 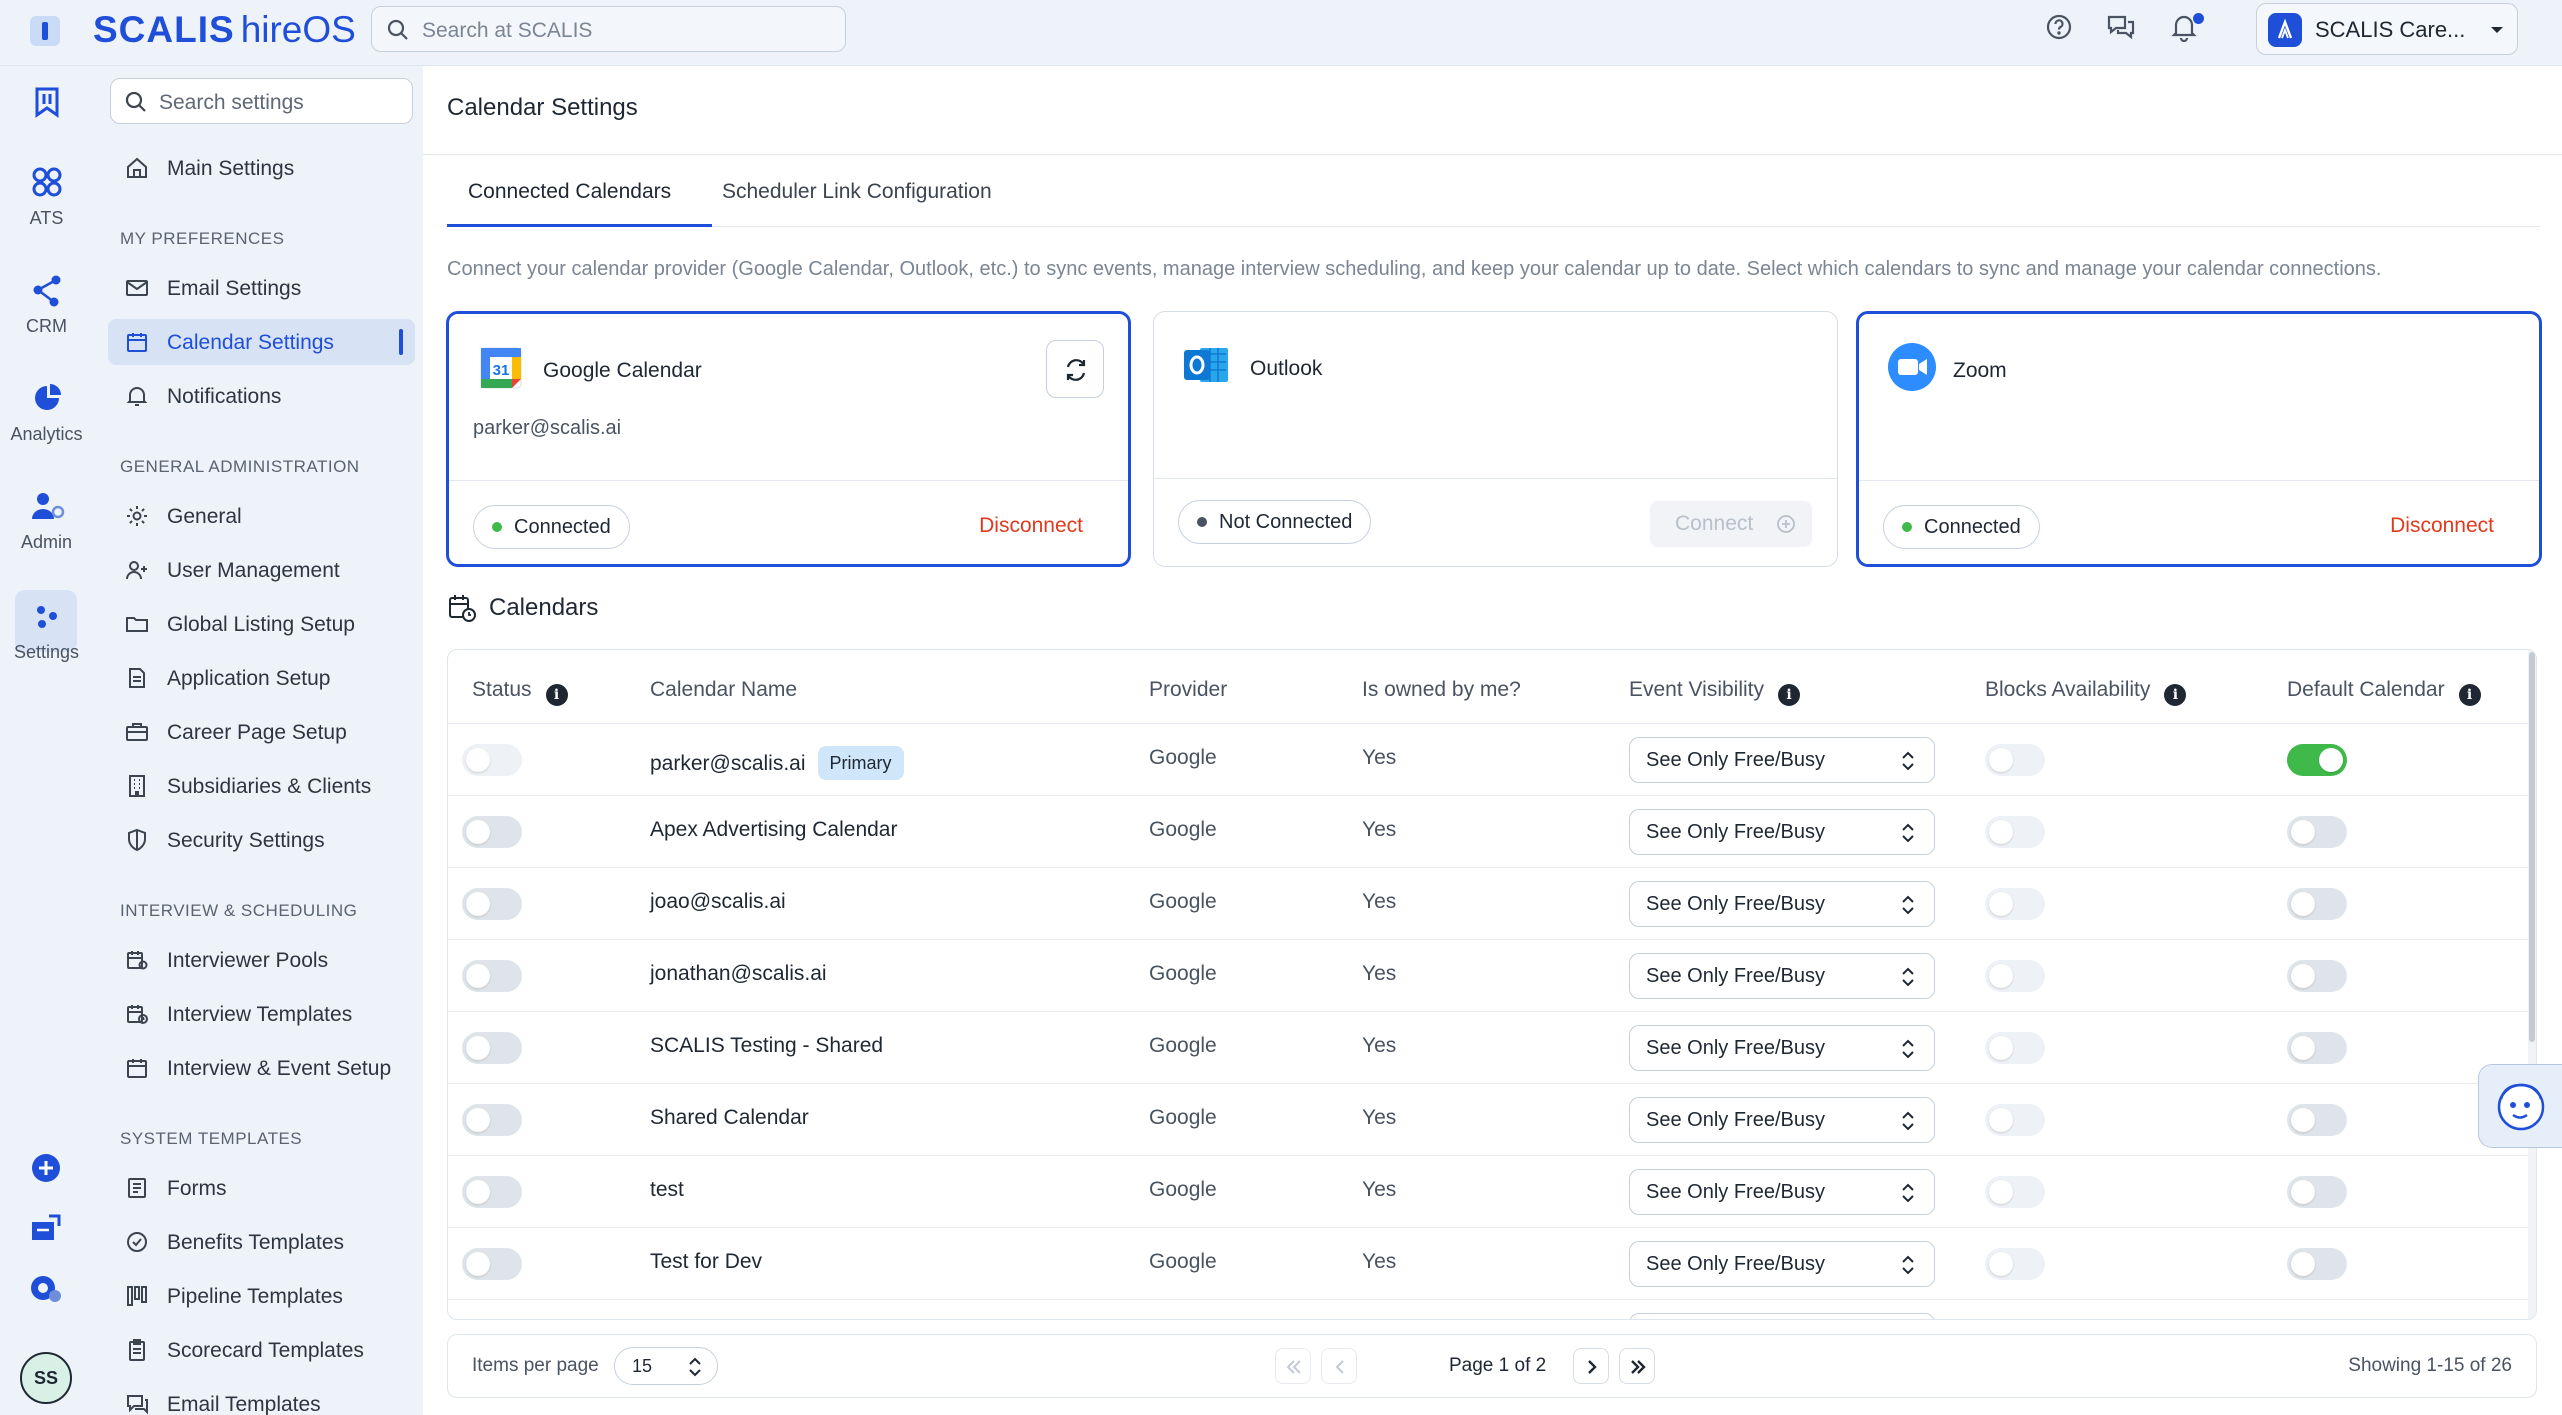 I want to click on sidebar-item-label: Email Templates, so click(x=244, y=1404).